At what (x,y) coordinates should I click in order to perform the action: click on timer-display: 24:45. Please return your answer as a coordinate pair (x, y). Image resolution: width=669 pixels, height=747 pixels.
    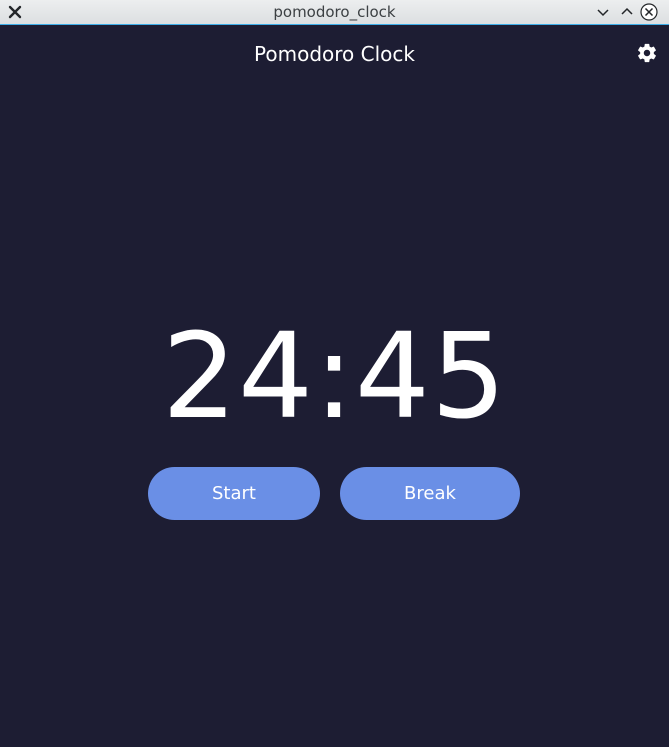
    Looking at the image, I should click on (334, 376).